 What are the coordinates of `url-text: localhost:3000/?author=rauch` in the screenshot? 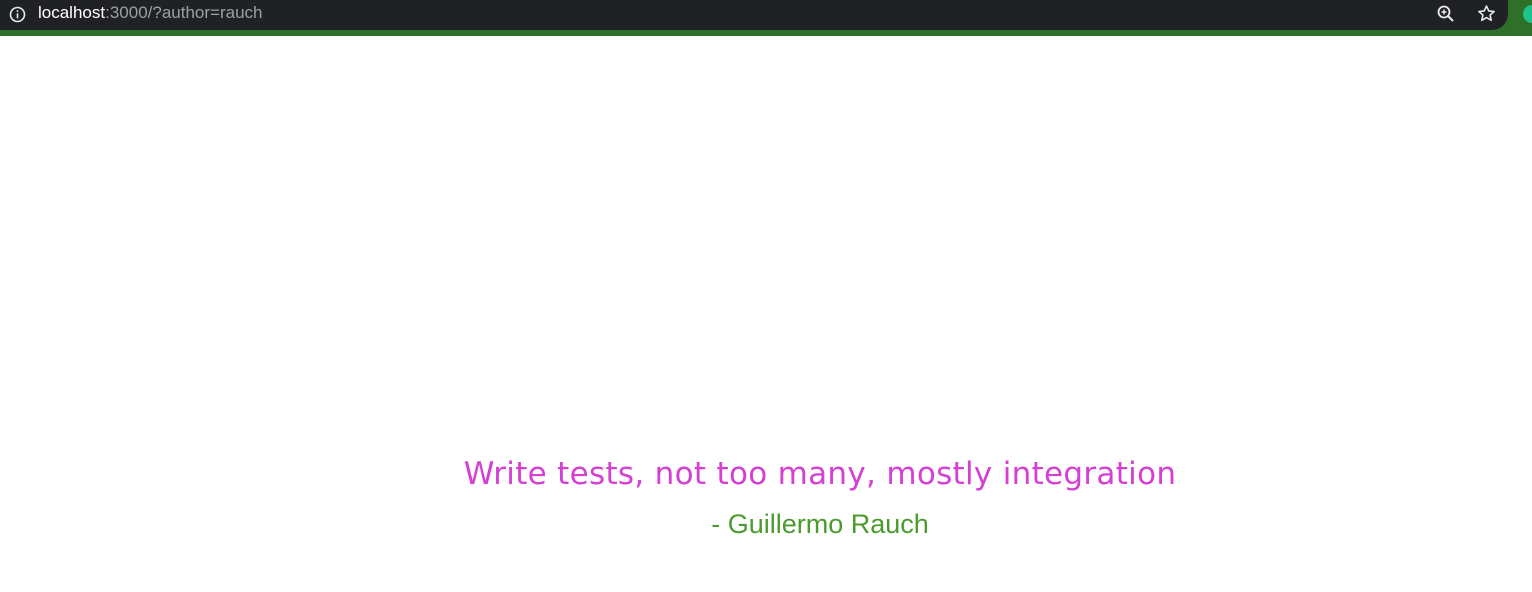 It's located at (150, 13).